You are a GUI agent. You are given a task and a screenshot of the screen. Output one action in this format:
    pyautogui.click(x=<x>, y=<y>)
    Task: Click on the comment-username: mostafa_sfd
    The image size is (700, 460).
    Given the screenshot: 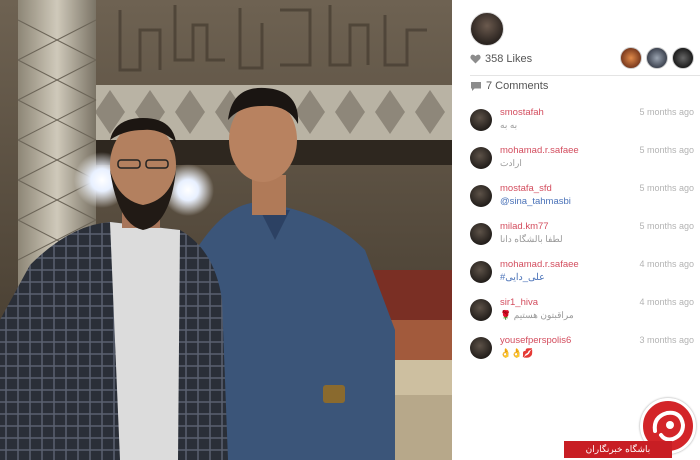 What is the action you would take?
    pyautogui.click(x=526, y=188)
    